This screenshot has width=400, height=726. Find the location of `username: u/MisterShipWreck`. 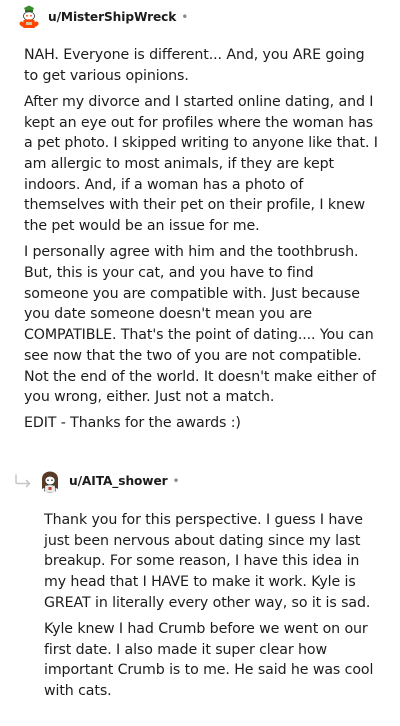

username: u/MisterShipWreck is located at coordinates (112, 17).